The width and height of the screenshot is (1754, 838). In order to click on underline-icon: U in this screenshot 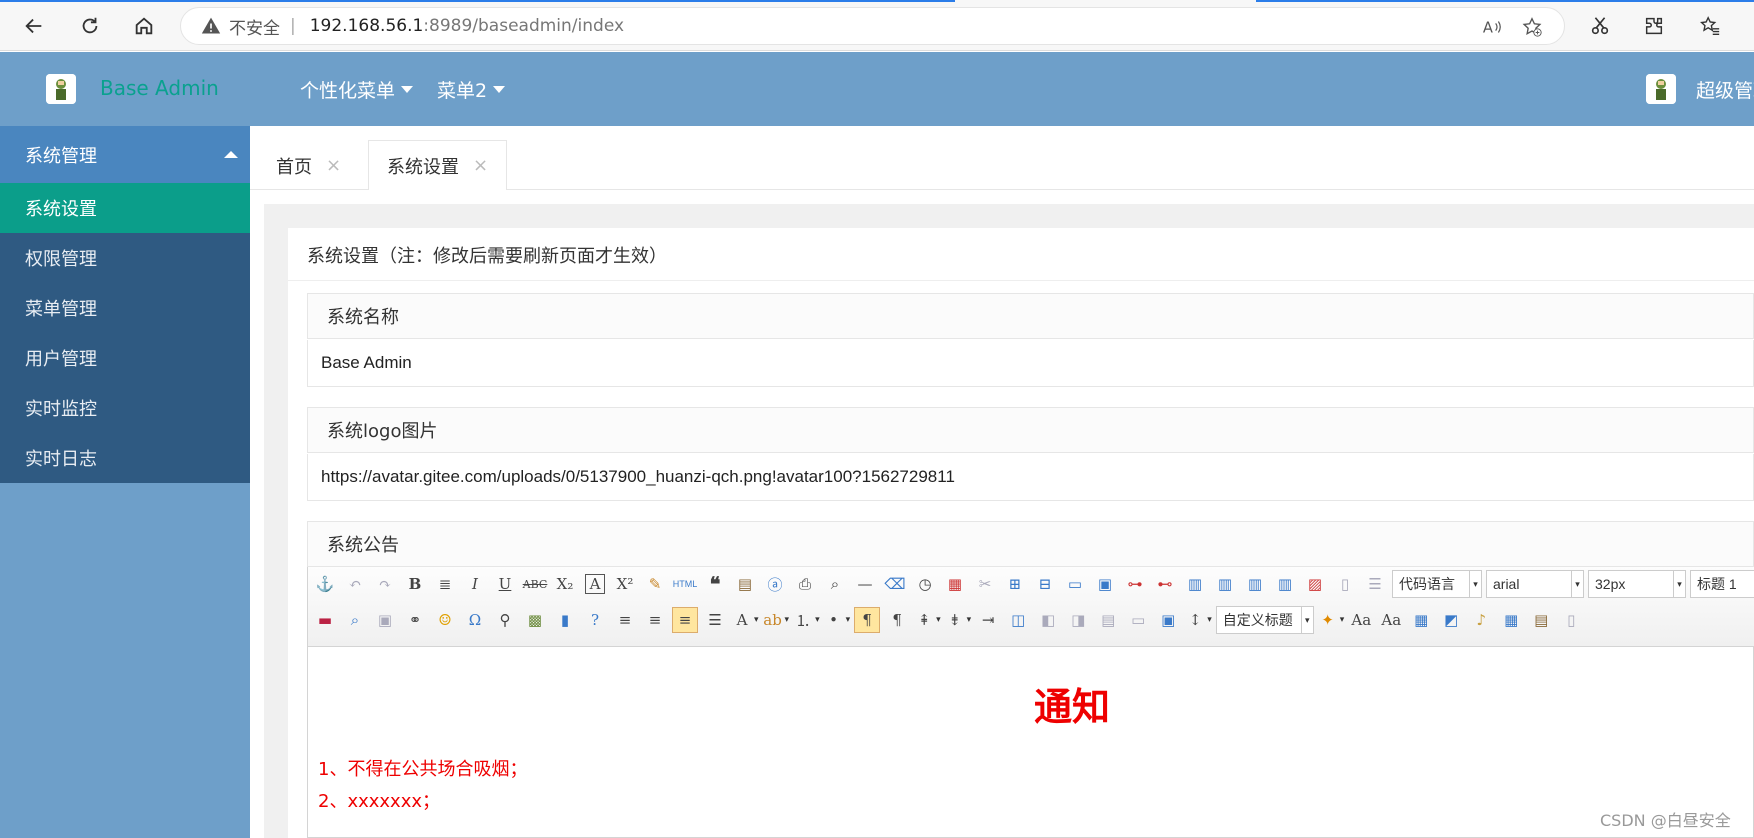, I will do `click(505, 584)`.